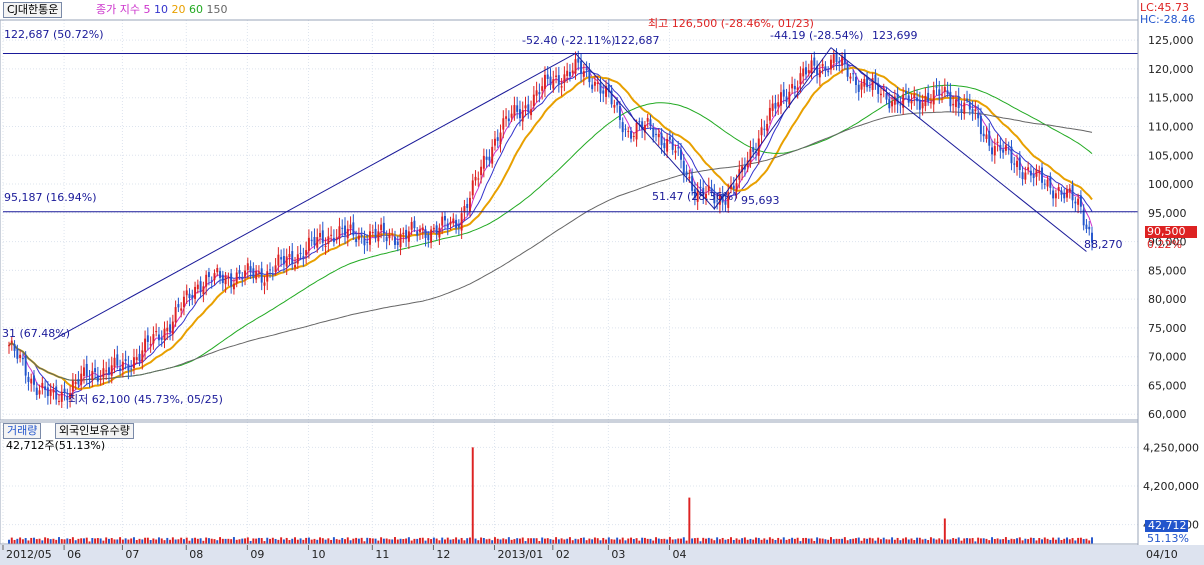 The width and height of the screenshot is (1204, 565). What do you see at coordinates (196, 554) in the screenshot?
I see `date-tick-label: 08` at bounding box center [196, 554].